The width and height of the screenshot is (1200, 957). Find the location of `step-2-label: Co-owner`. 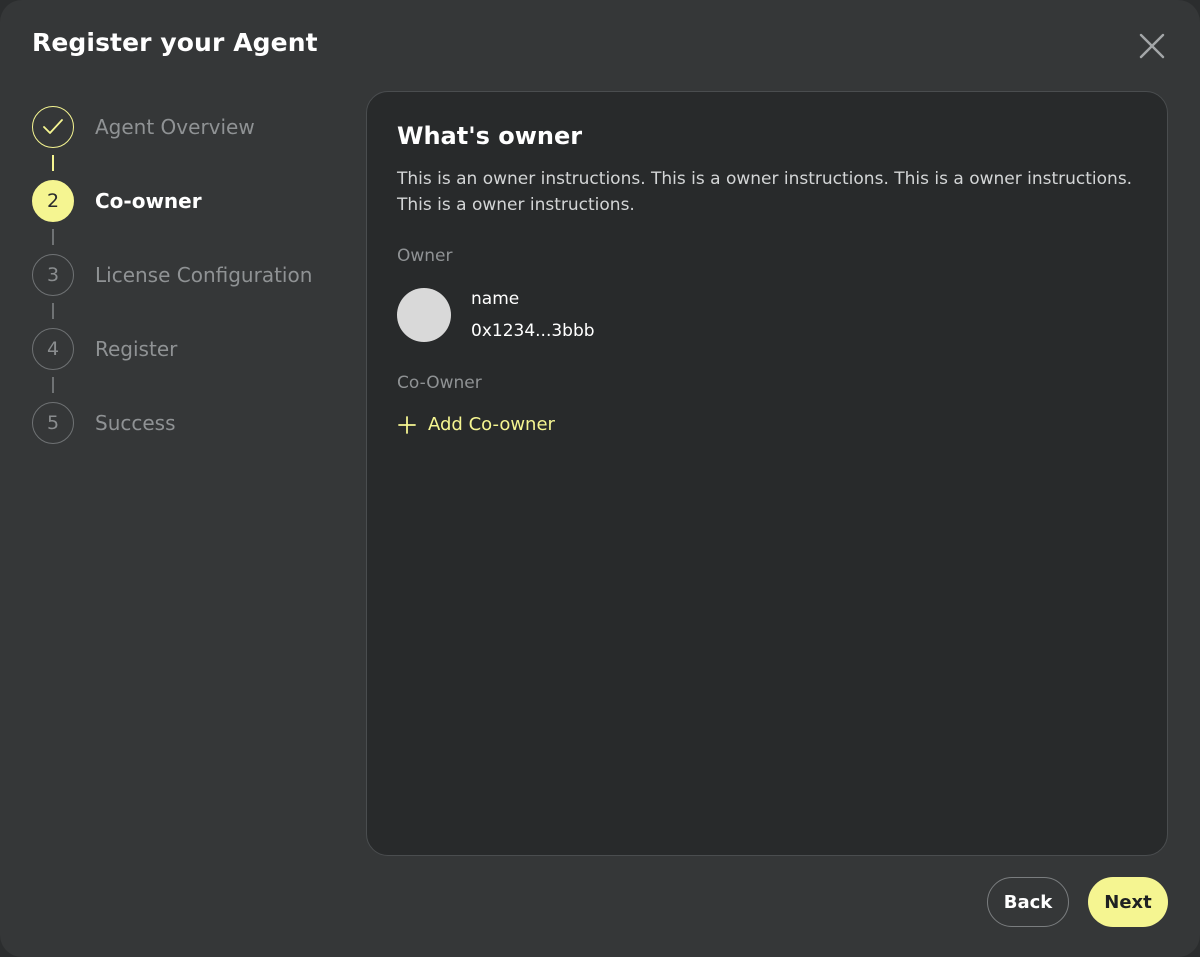

step-2-label: Co-owner is located at coordinates (148, 201).